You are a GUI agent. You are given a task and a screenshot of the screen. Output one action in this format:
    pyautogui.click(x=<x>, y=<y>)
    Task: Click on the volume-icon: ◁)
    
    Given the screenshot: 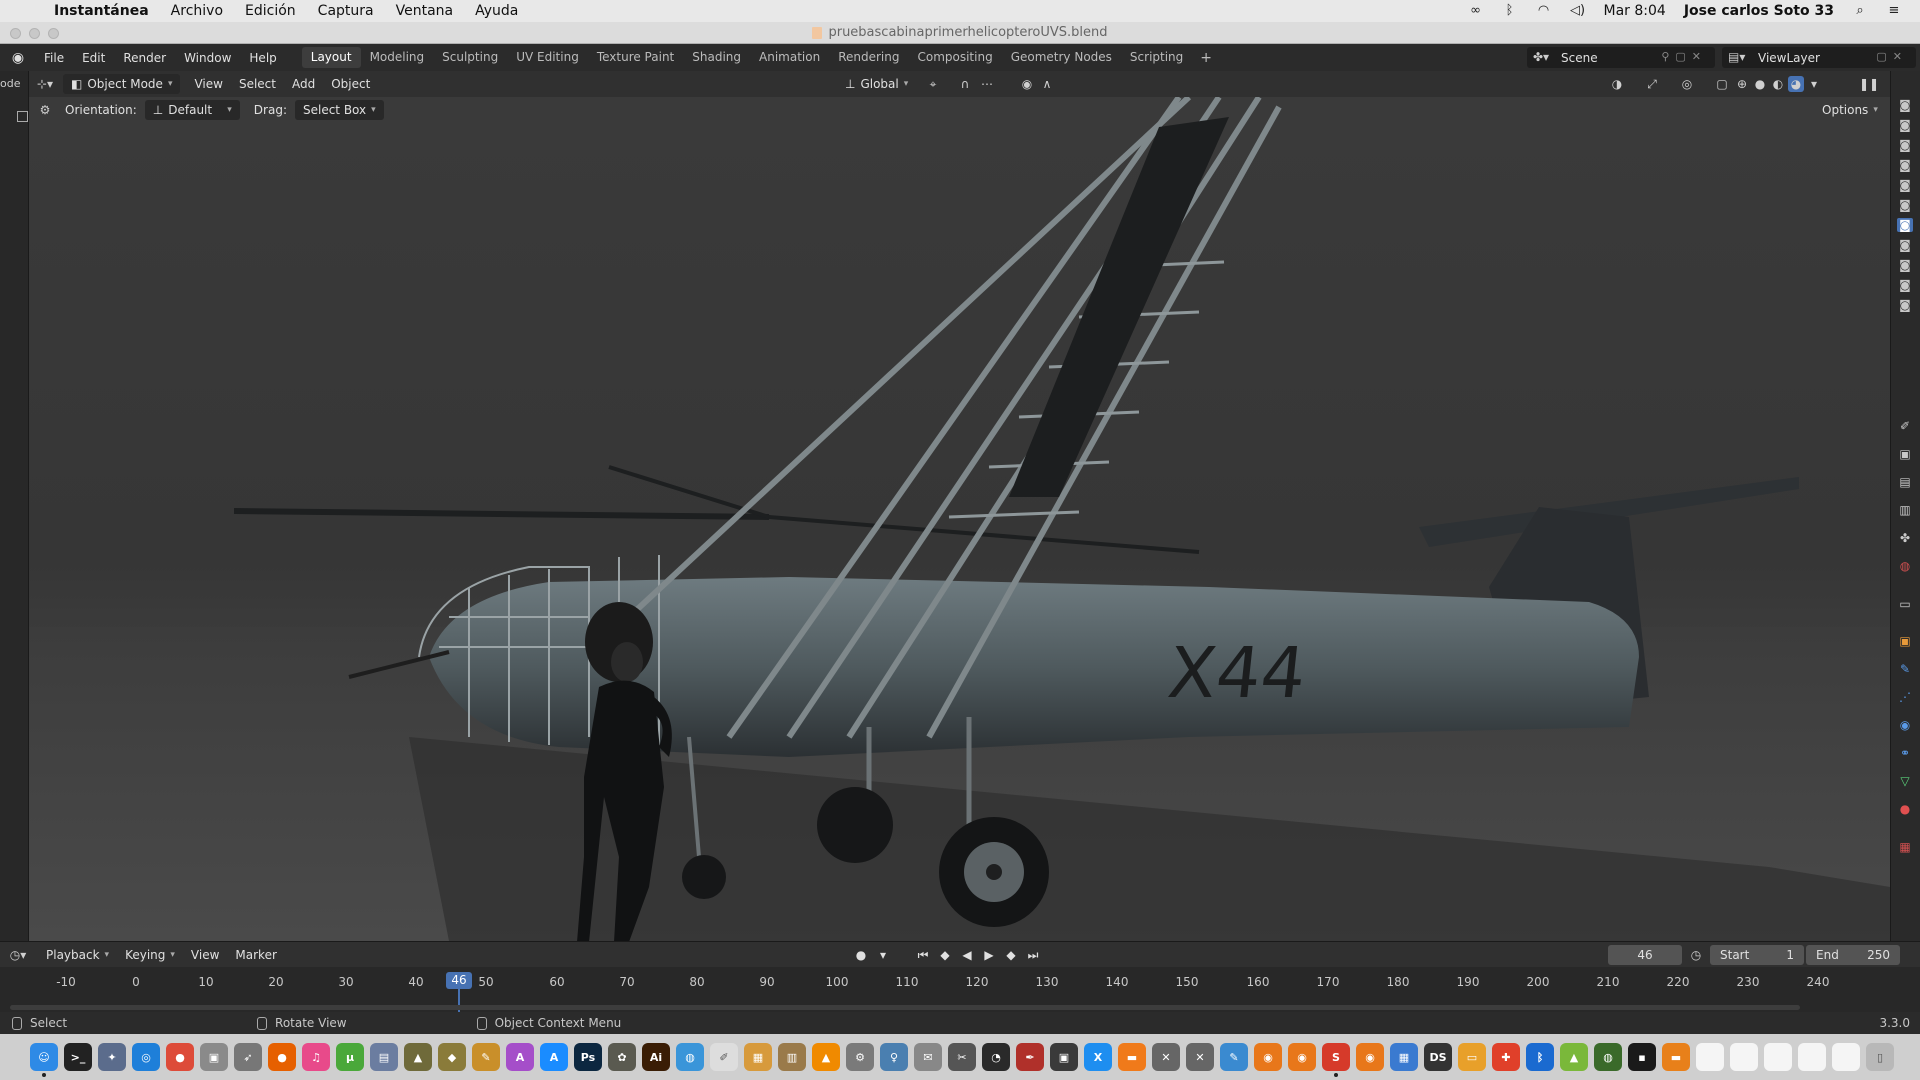 What is the action you would take?
    pyautogui.click(x=1578, y=11)
    